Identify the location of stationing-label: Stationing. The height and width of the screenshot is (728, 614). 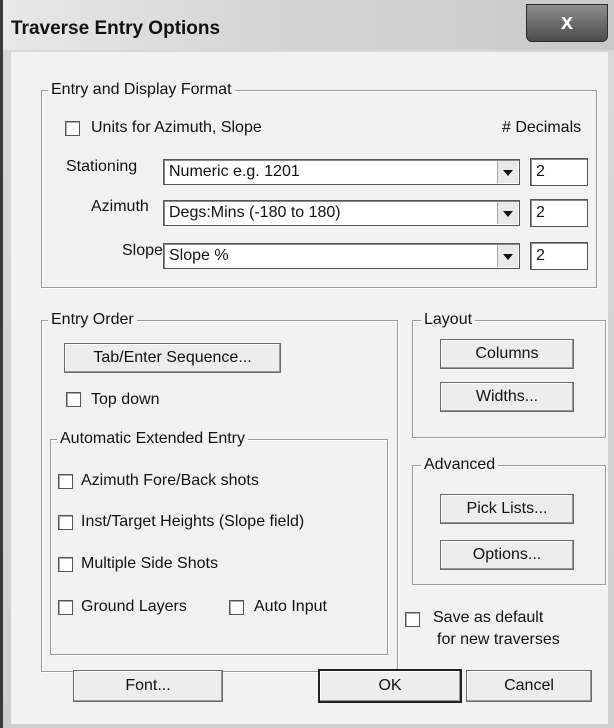
(102, 166).